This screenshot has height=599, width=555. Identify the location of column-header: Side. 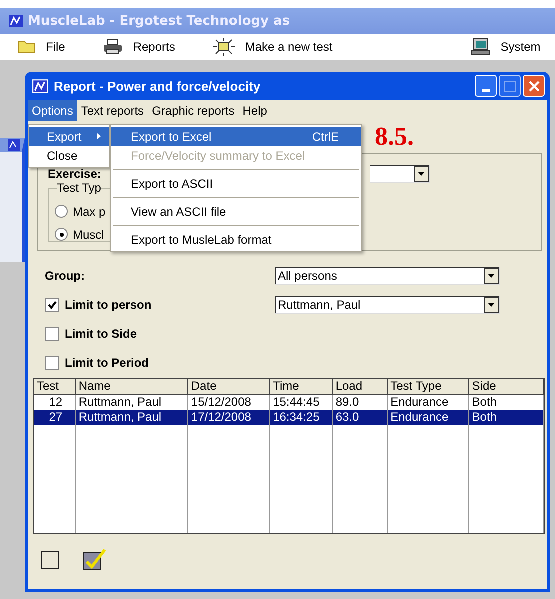
(506, 387).